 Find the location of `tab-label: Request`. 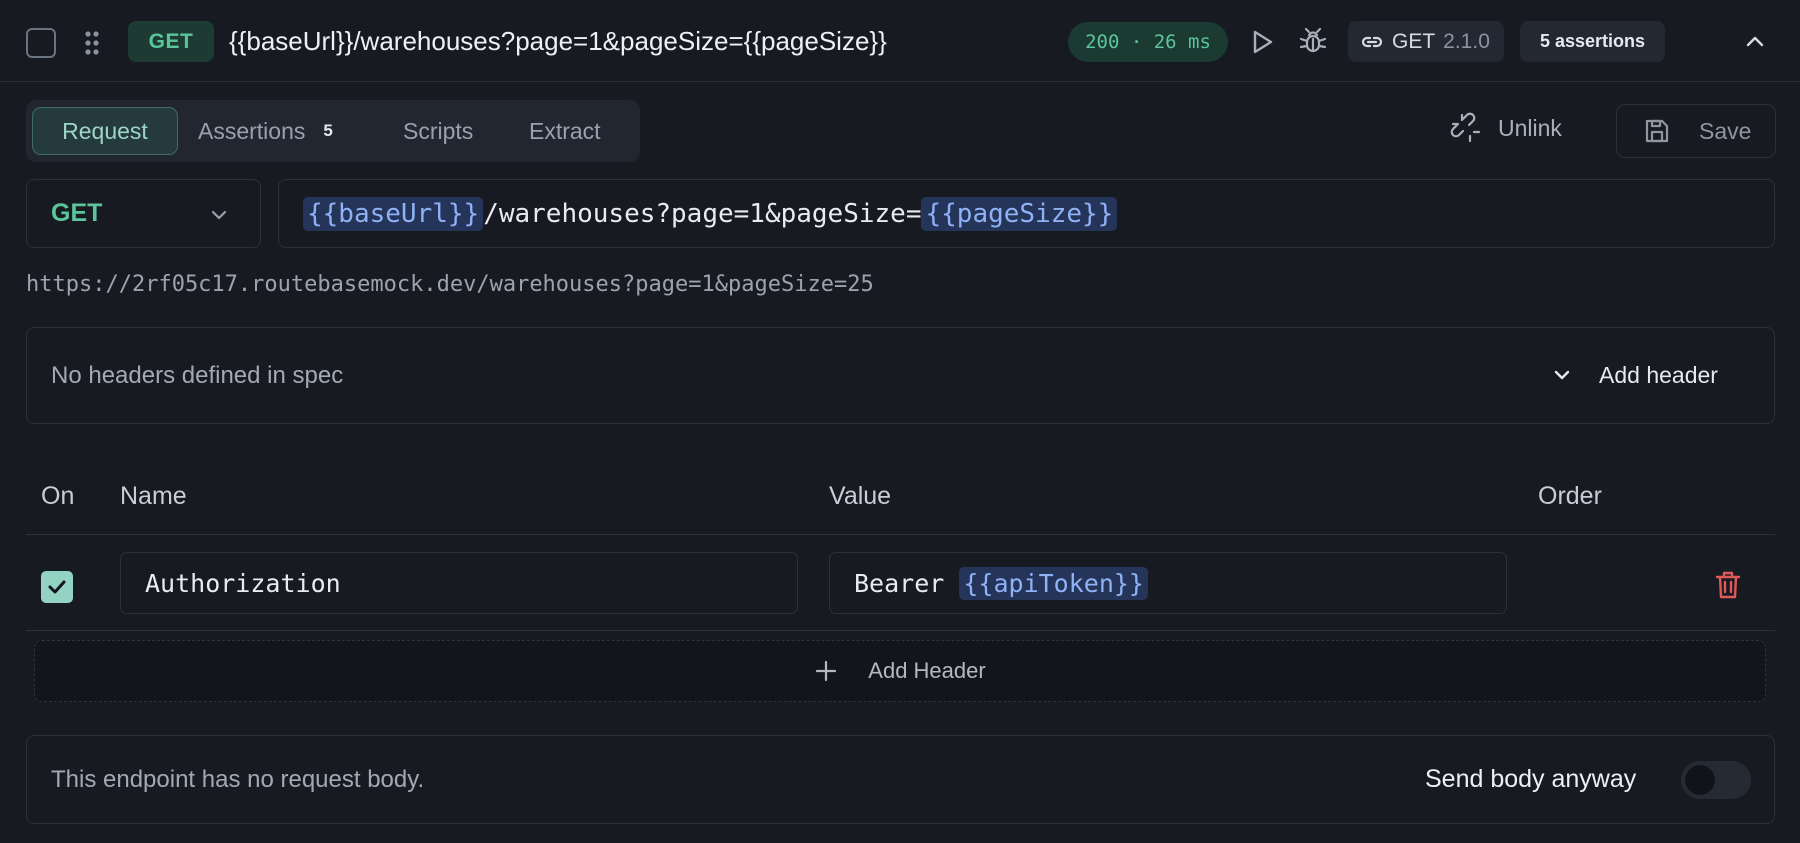

tab-label: Request is located at coordinates (105, 130).